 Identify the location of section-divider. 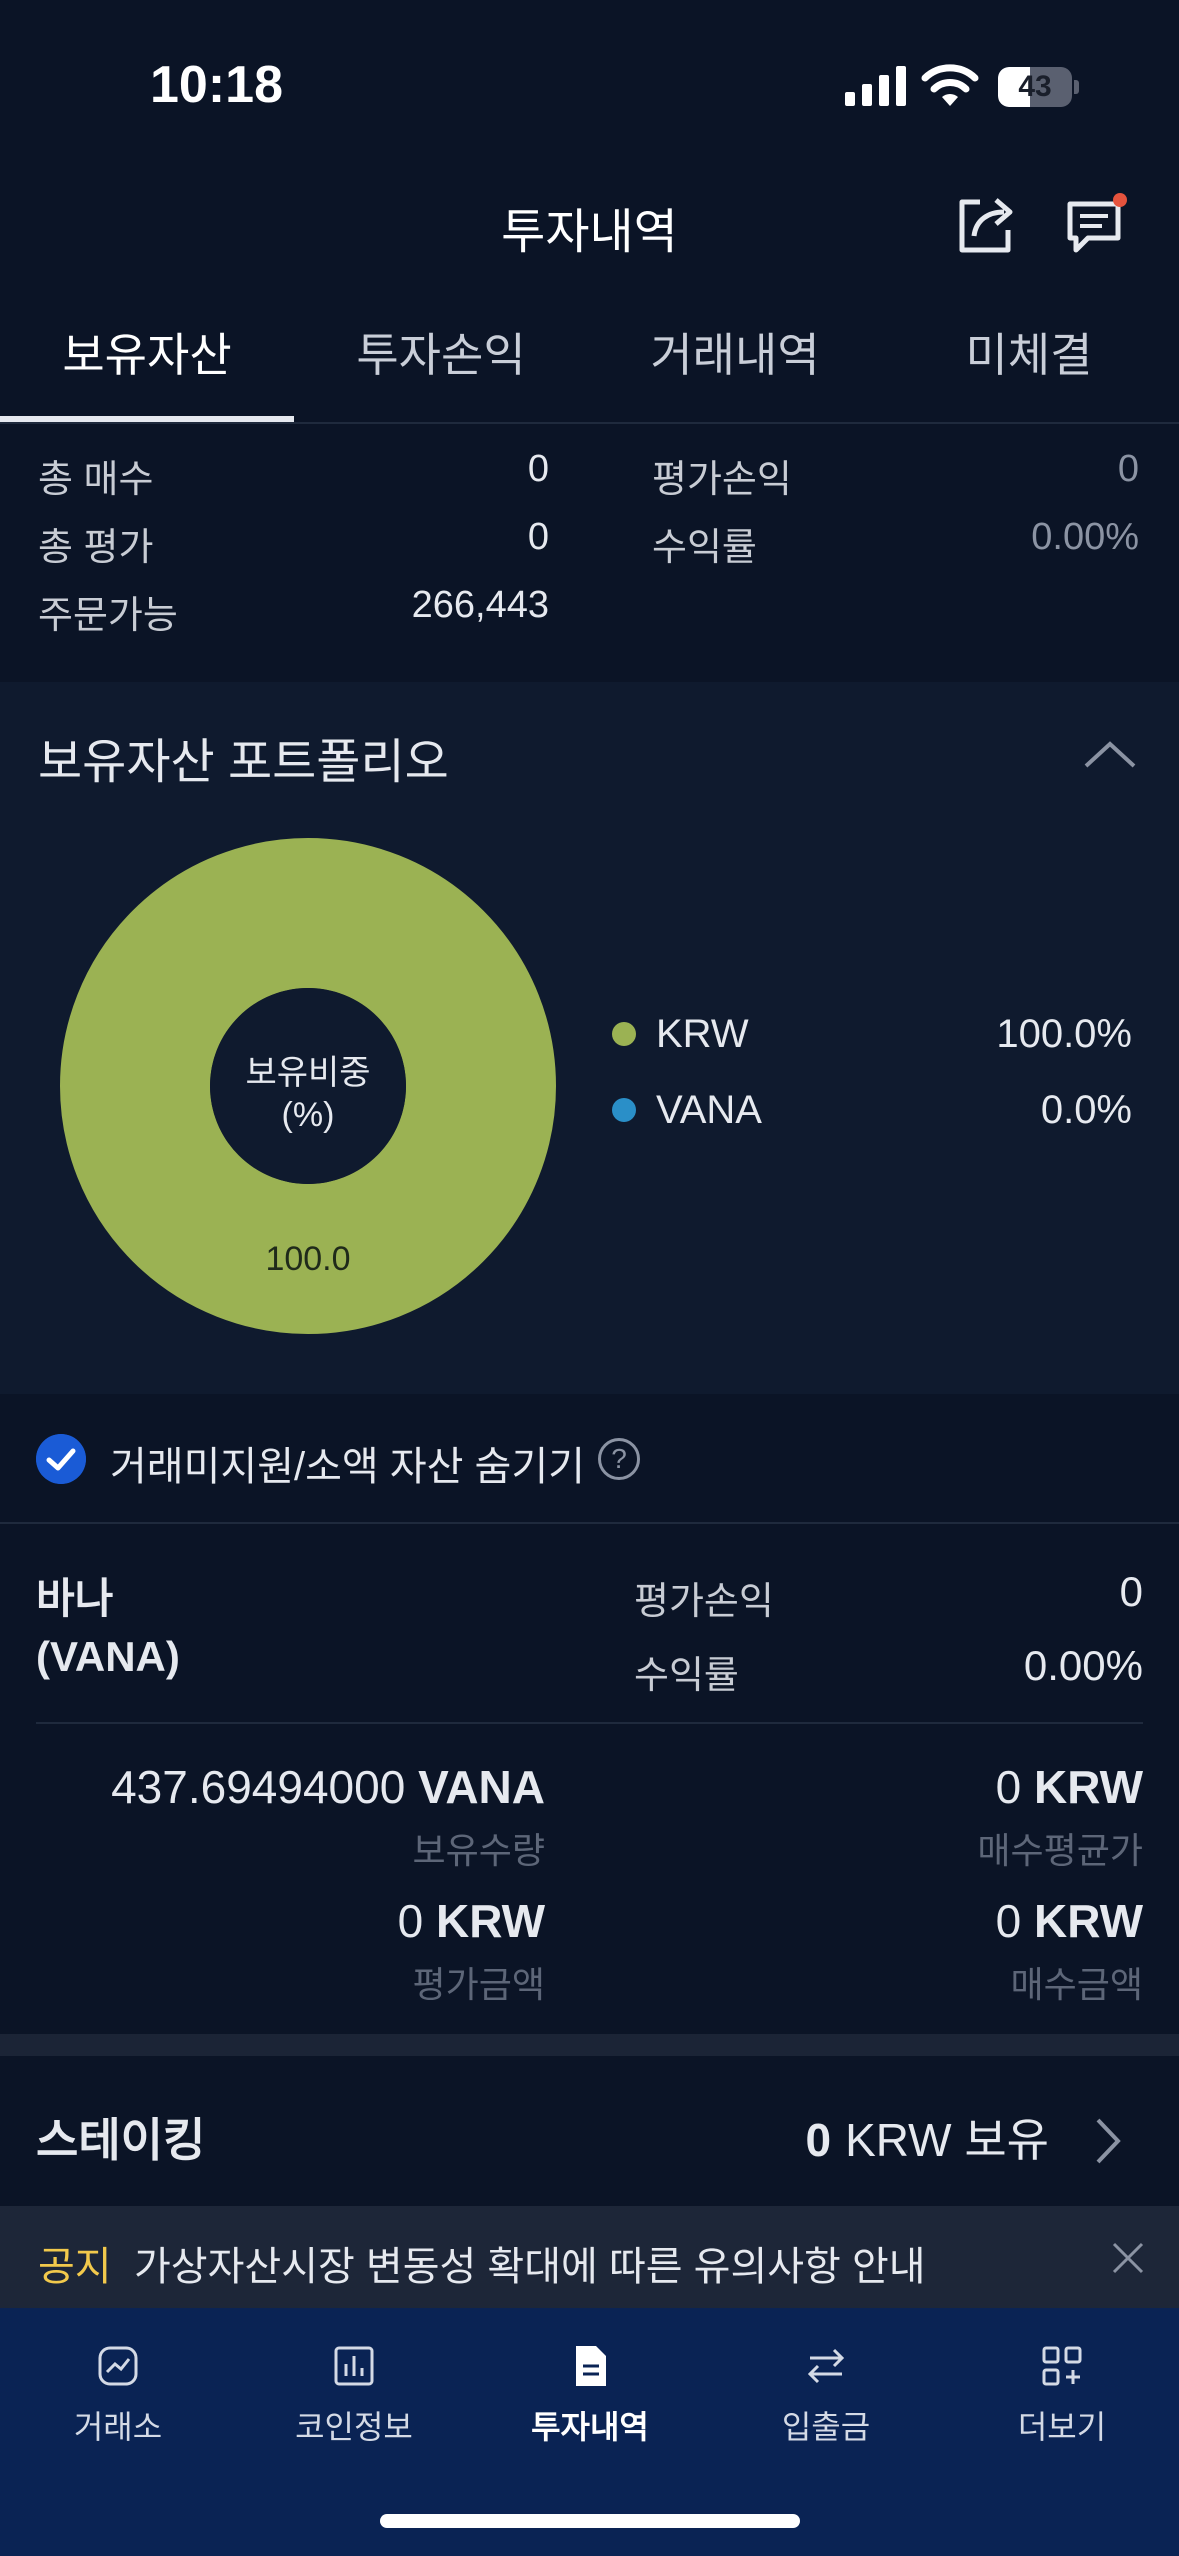
(589, 2045).